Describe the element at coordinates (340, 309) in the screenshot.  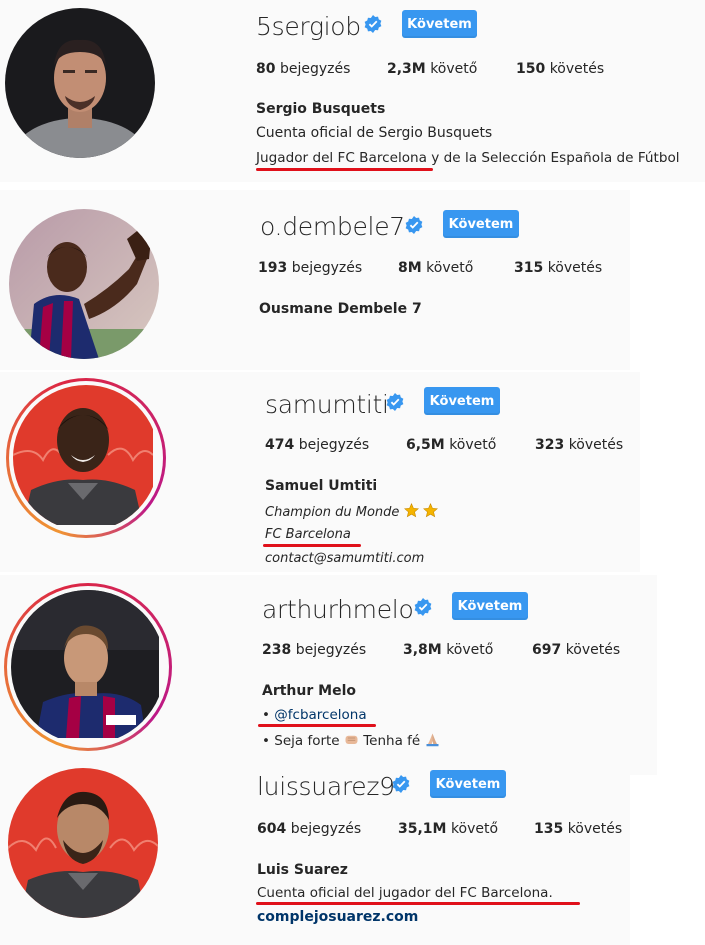
I see `full-name: Ousmane Dembele 7` at that location.